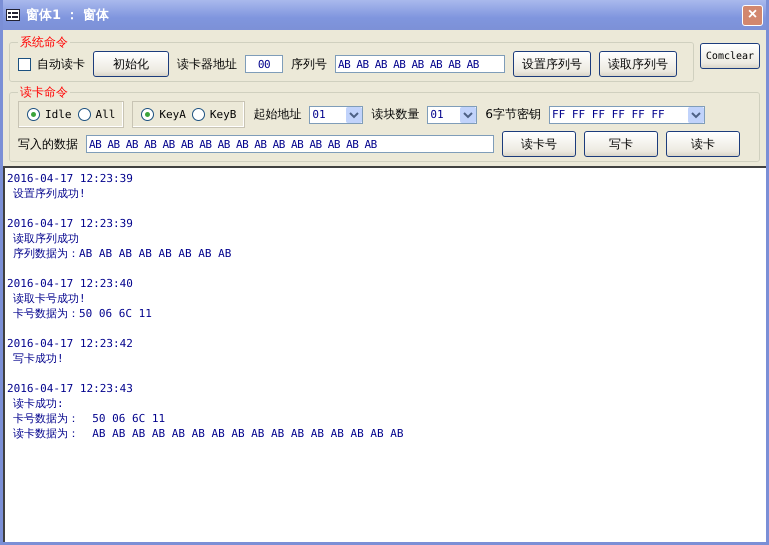  What do you see at coordinates (638, 64) in the screenshot?
I see `serial-button: 读取序列号` at bounding box center [638, 64].